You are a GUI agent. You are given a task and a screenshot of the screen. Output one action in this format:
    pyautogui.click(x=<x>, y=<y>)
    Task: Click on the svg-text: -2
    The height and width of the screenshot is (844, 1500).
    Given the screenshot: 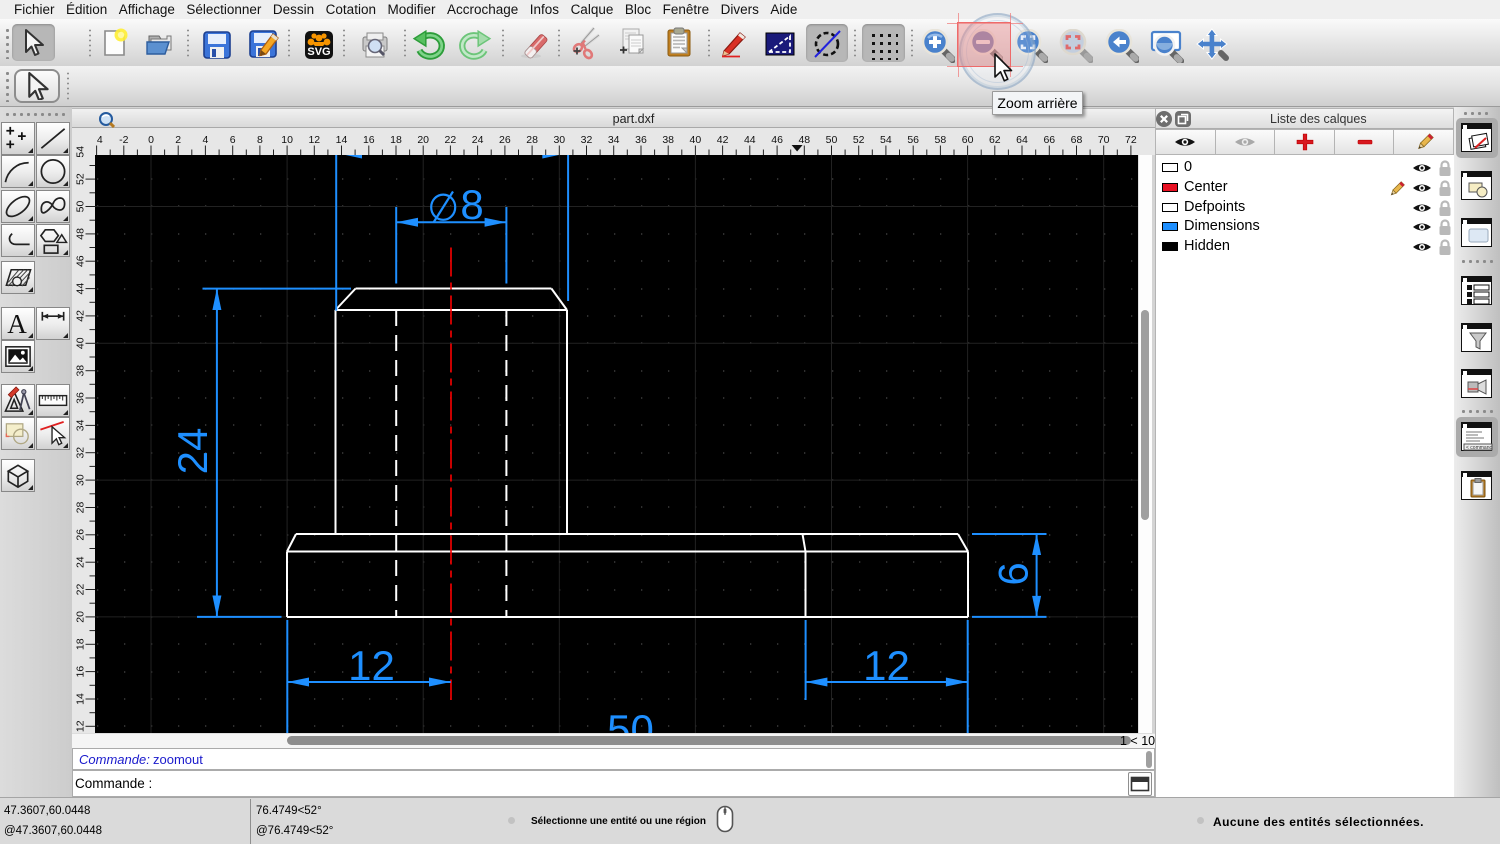 What is the action you would take?
    pyautogui.click(x=123, y=140)
    